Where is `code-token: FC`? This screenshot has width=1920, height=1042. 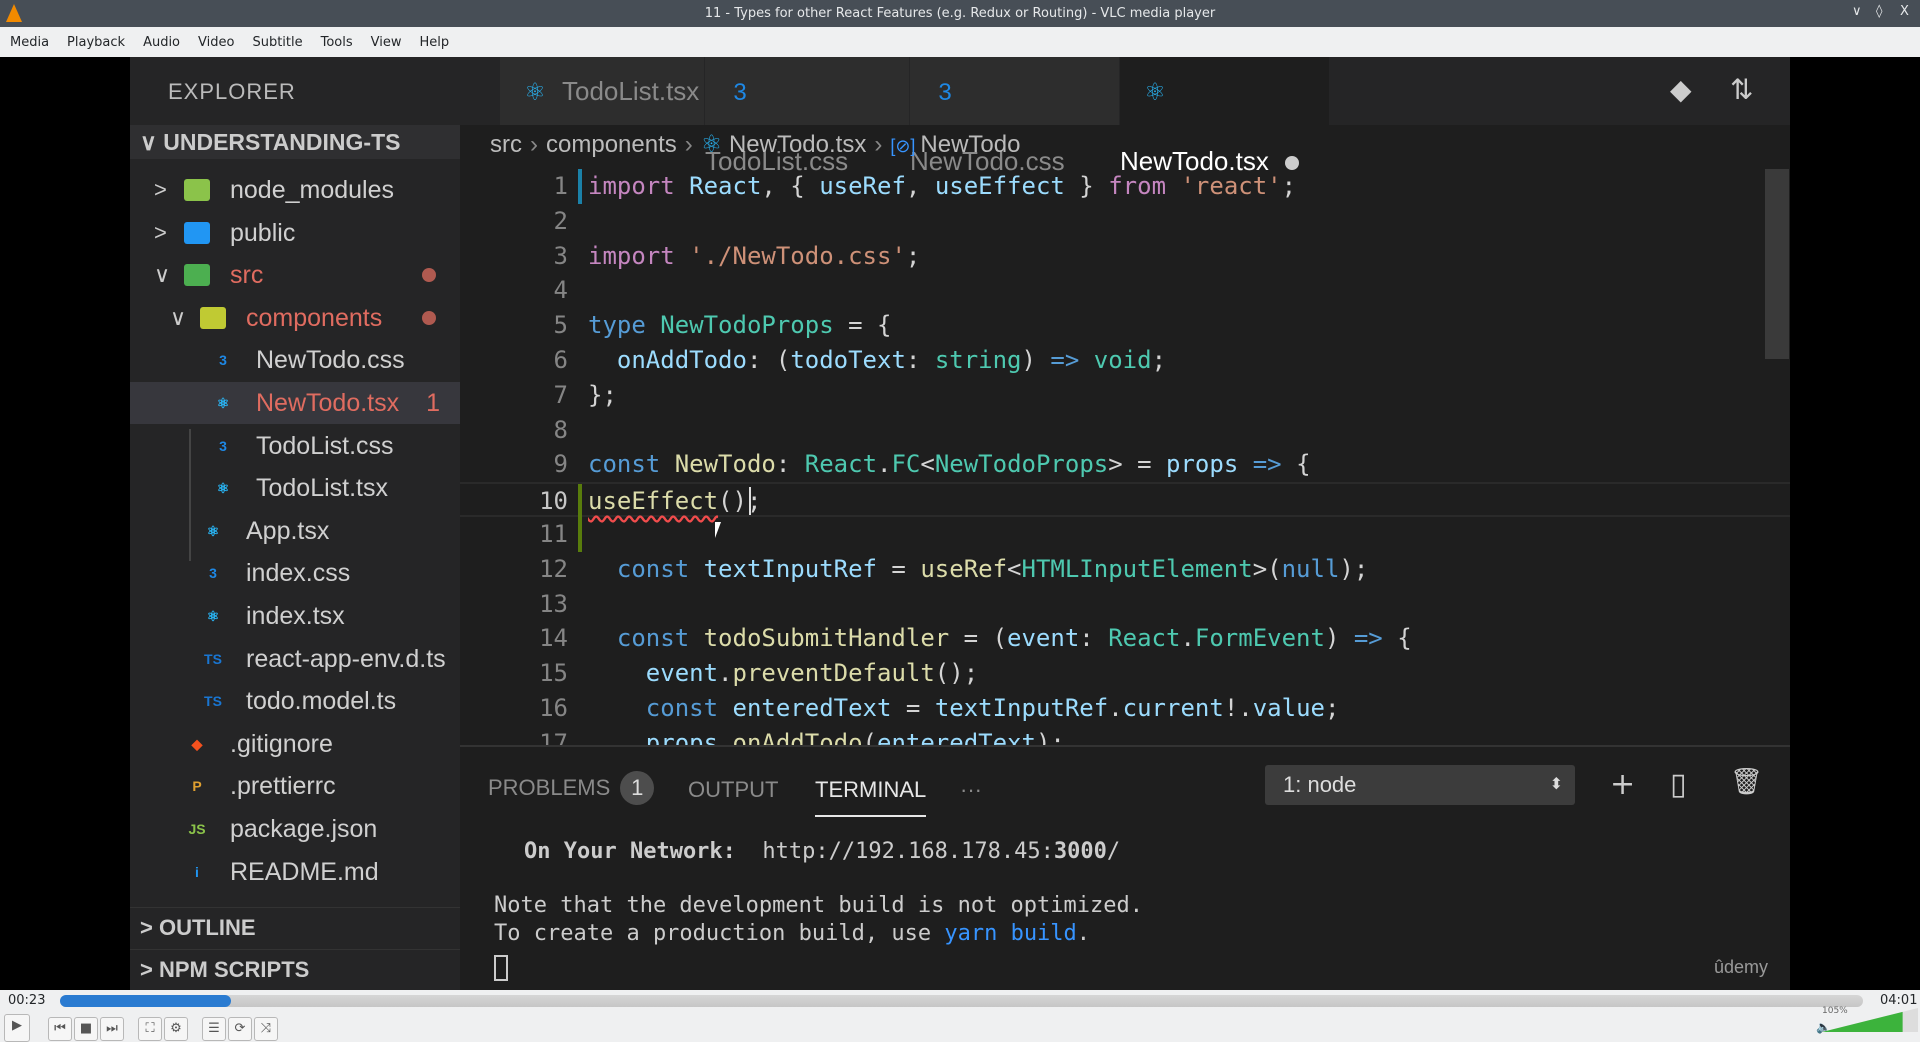 code-token: FC is located at coordinates (906, 464).